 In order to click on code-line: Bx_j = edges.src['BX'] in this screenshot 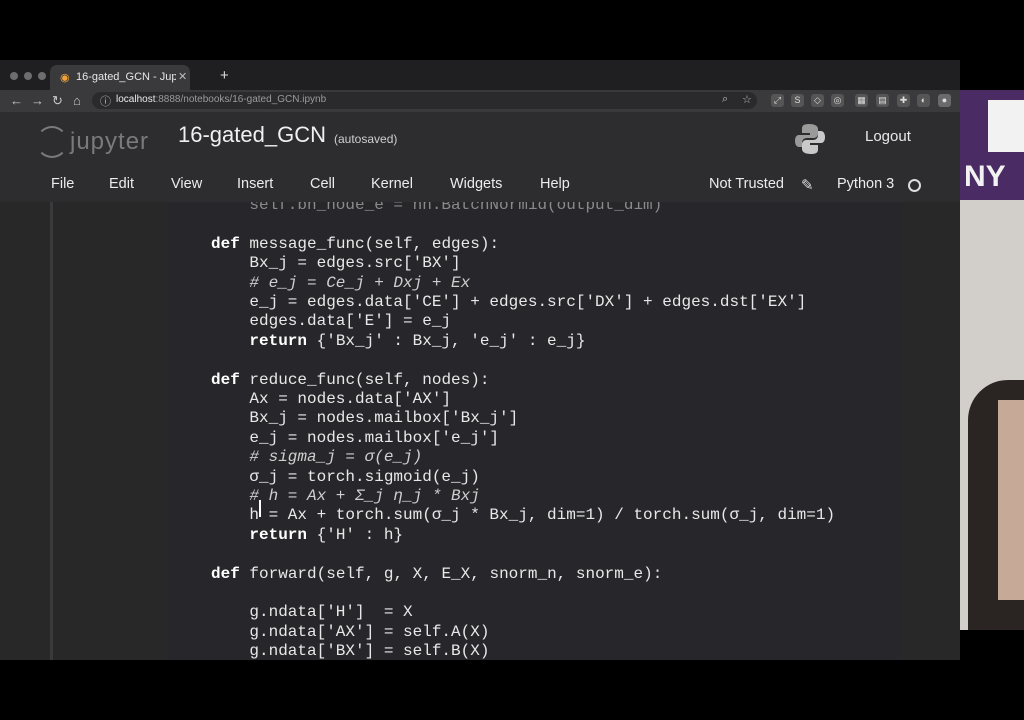, I will do `click(354, 263)`.